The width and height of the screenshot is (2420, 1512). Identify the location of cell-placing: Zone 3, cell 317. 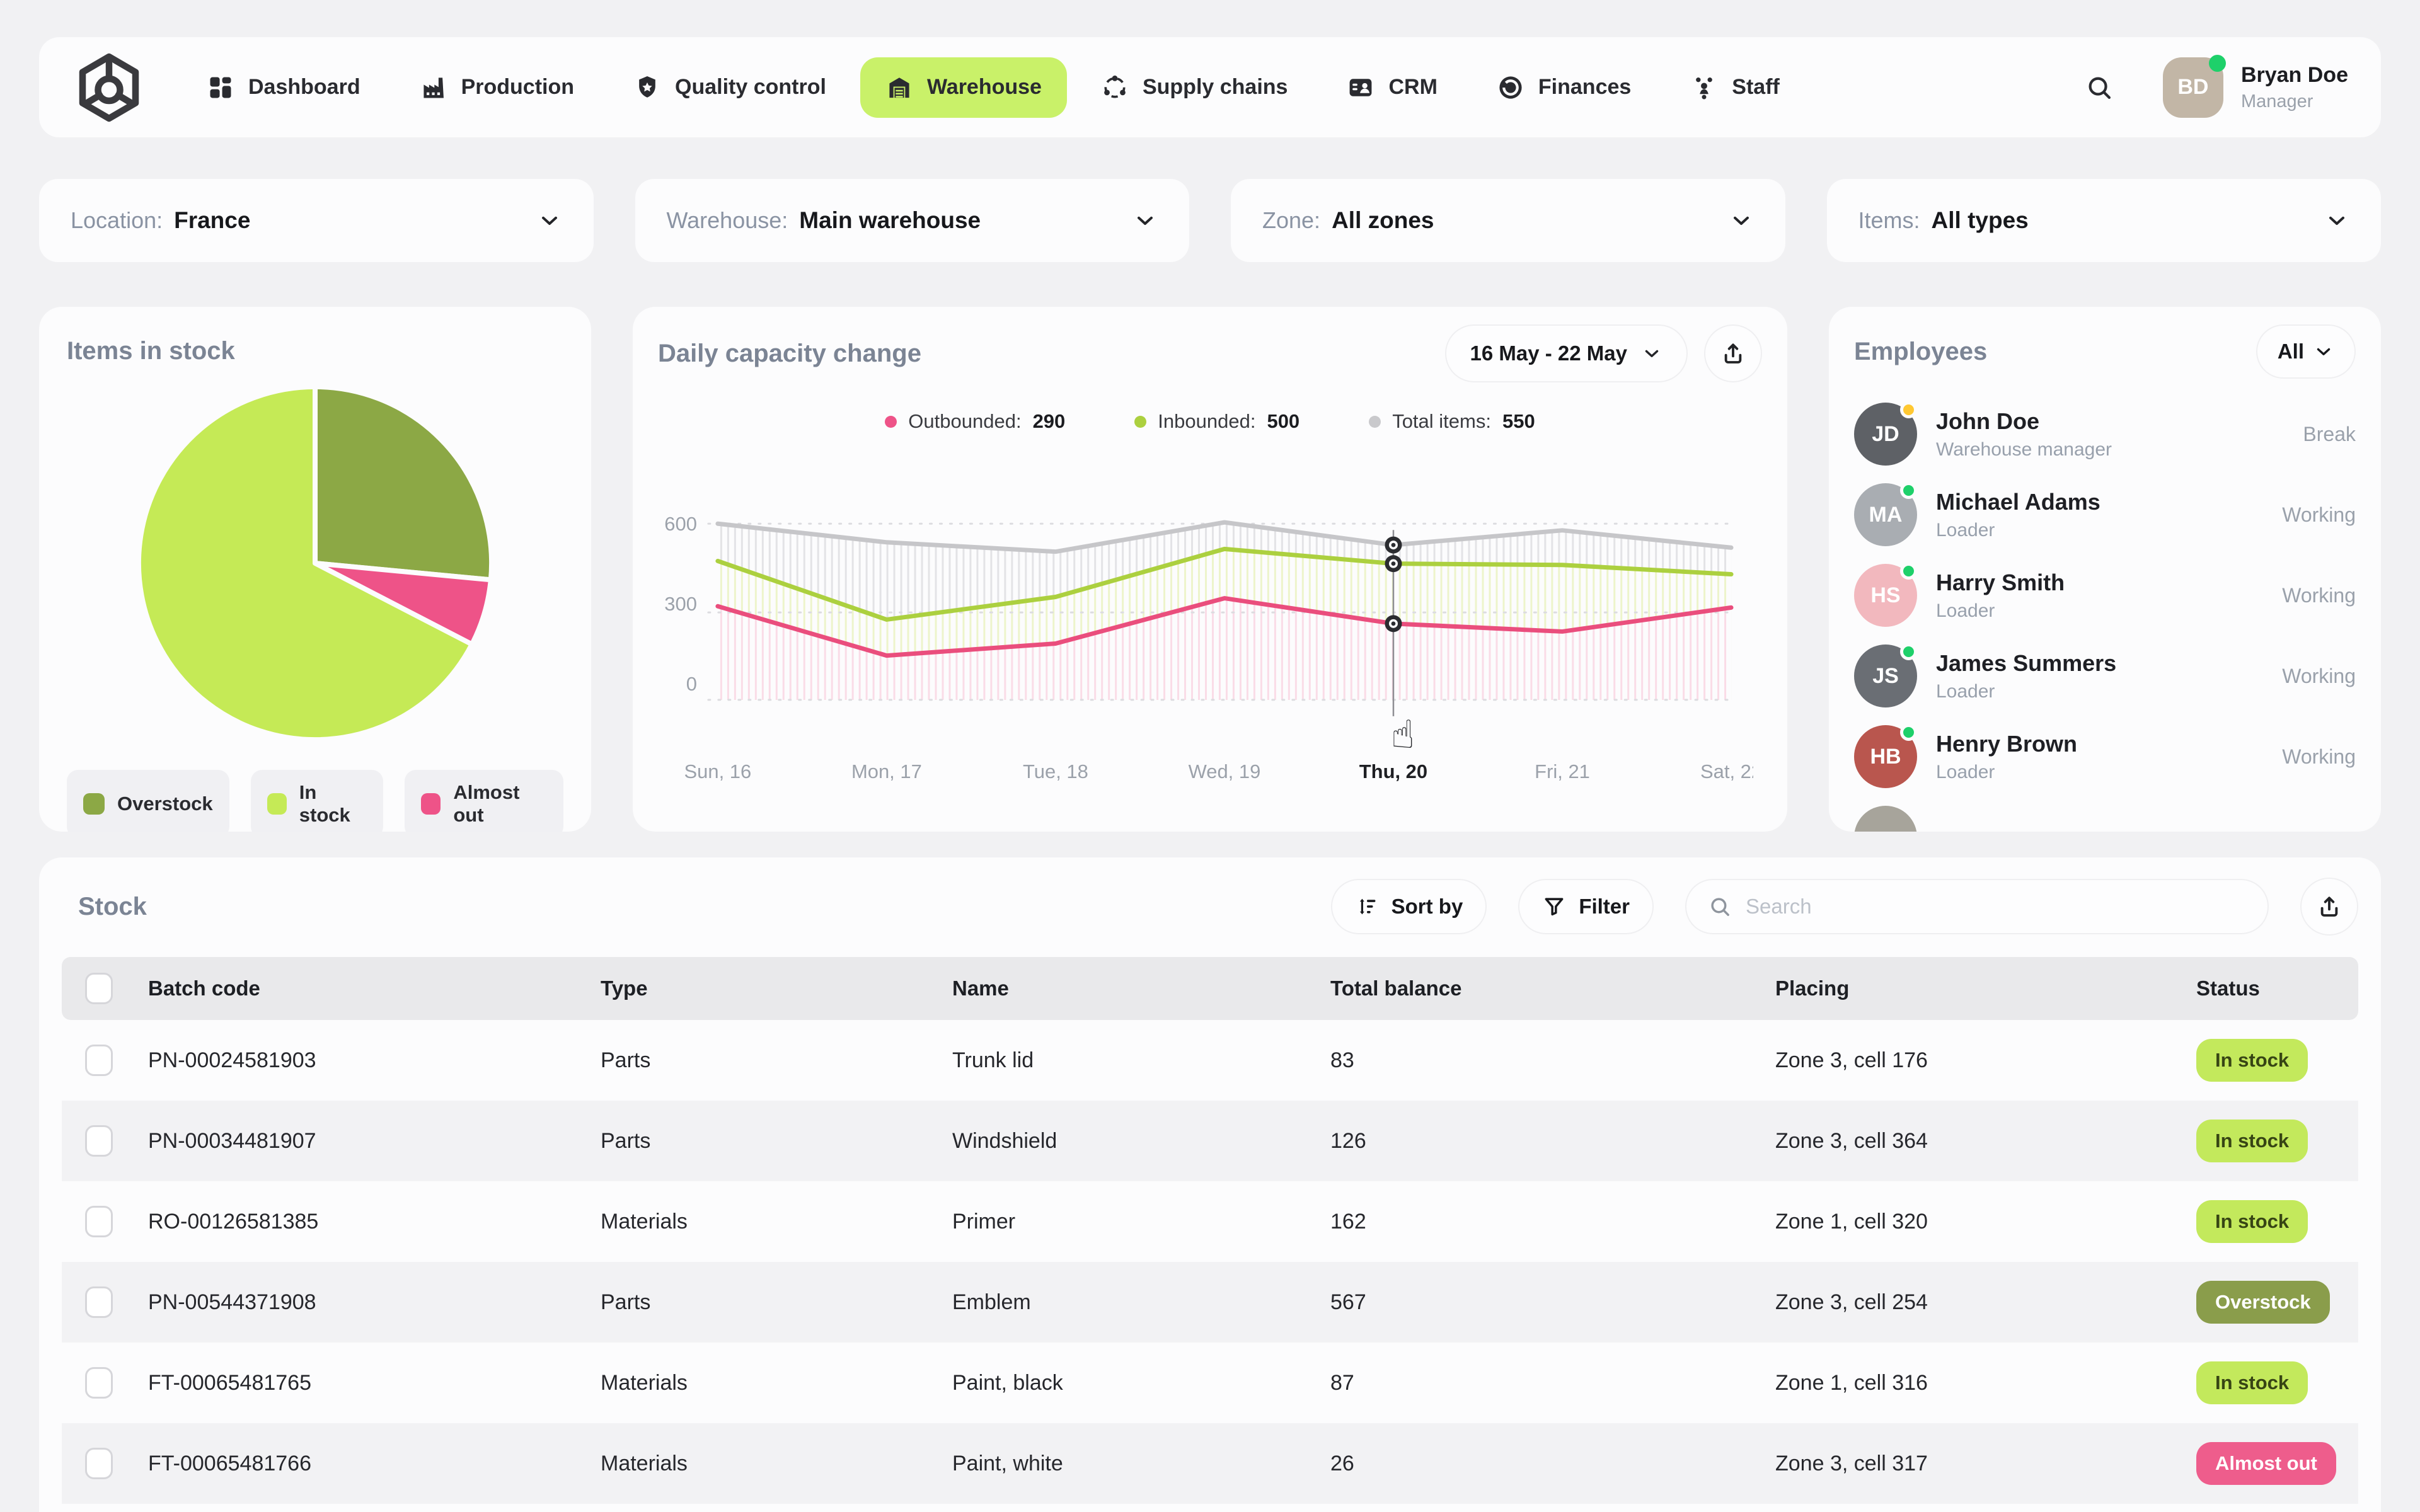
(1852, 1463).